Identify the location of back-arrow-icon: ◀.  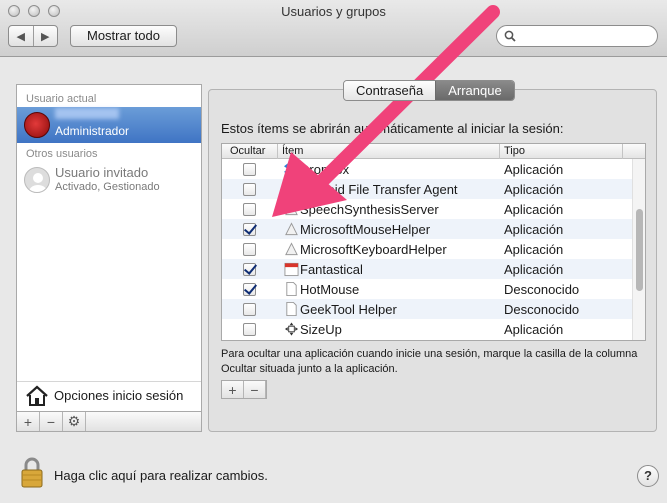
(20, 36).